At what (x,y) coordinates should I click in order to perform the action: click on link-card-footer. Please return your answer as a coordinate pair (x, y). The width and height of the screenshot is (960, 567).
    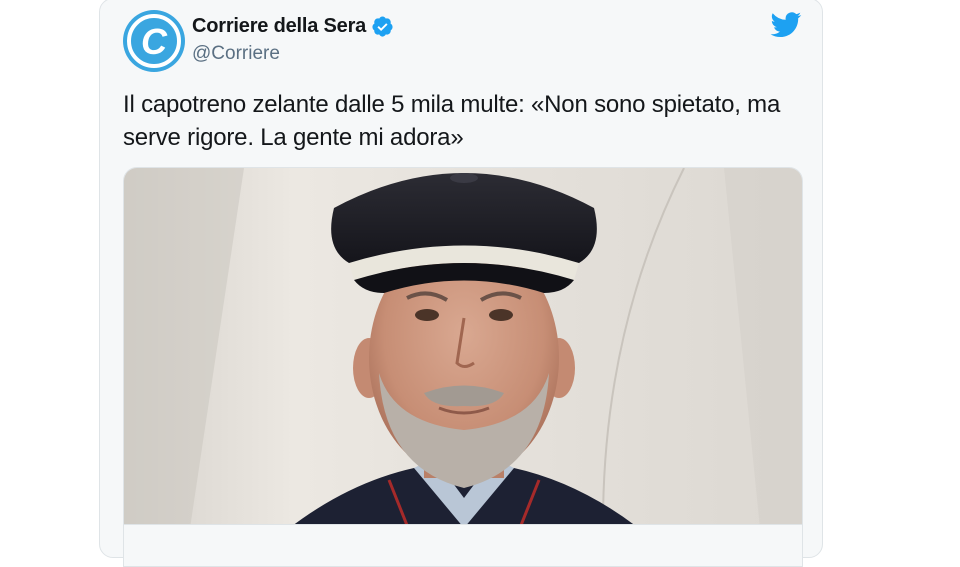
    Looking at the image, I should click on (463, 545).